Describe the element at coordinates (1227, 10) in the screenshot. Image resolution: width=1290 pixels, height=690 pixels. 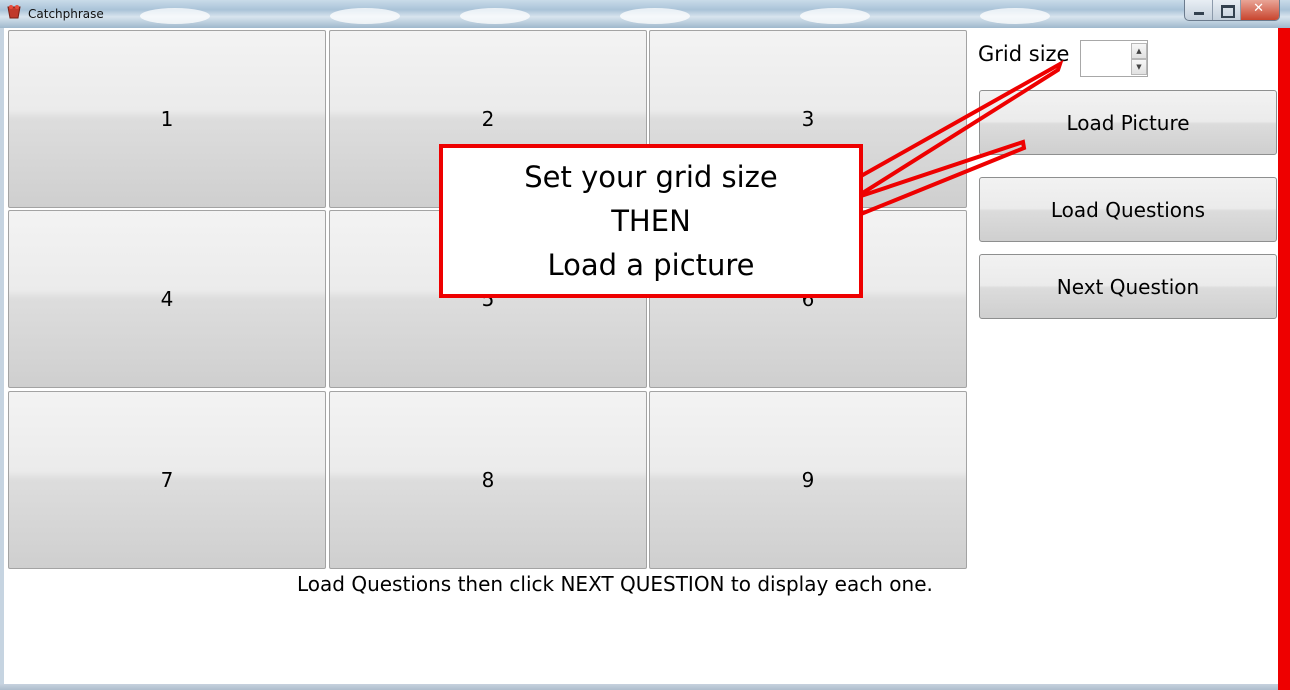
I see `maximize-button` at that location.